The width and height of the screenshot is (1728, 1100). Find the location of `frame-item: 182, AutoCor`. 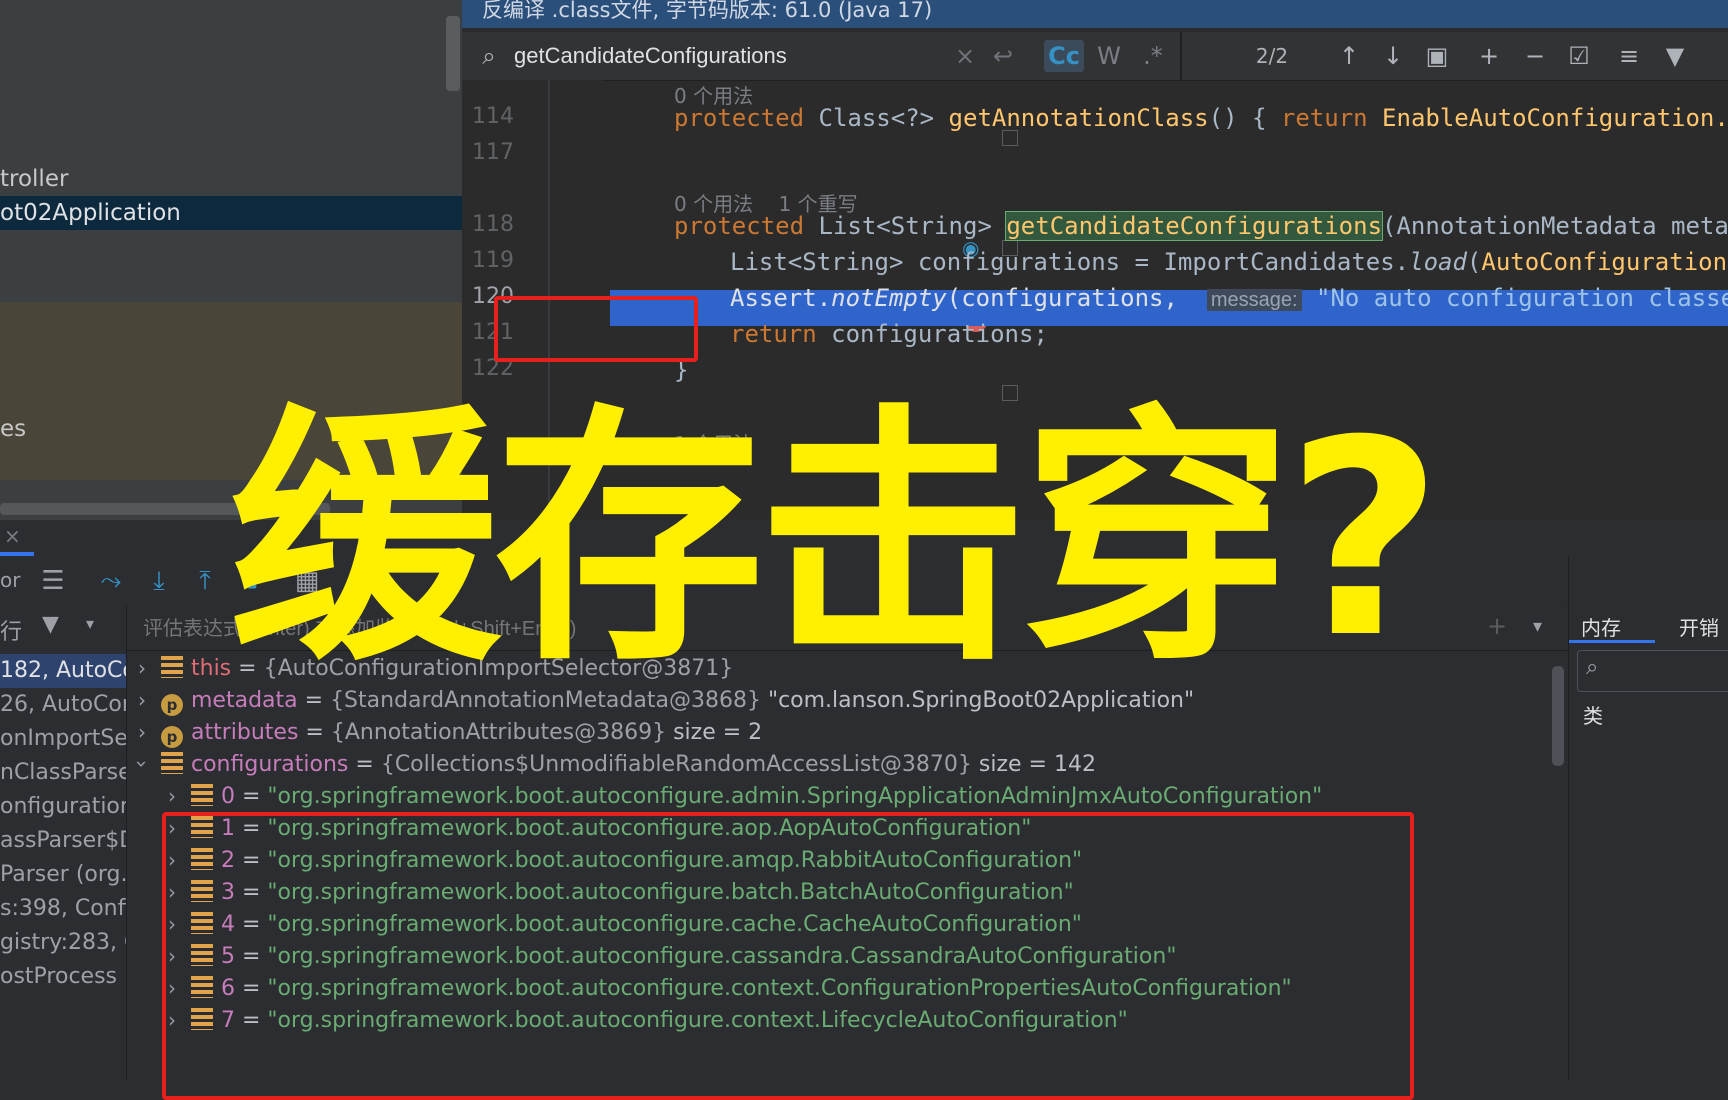

frame-item: 182, AutoCor is located at coordinates (63, 671).